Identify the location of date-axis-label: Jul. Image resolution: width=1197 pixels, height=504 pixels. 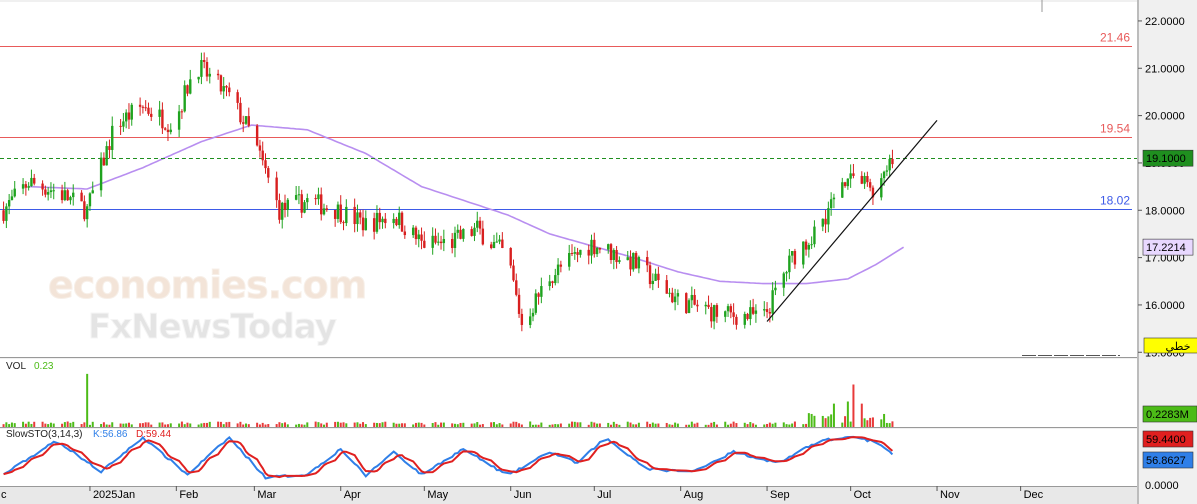
(604, 495).